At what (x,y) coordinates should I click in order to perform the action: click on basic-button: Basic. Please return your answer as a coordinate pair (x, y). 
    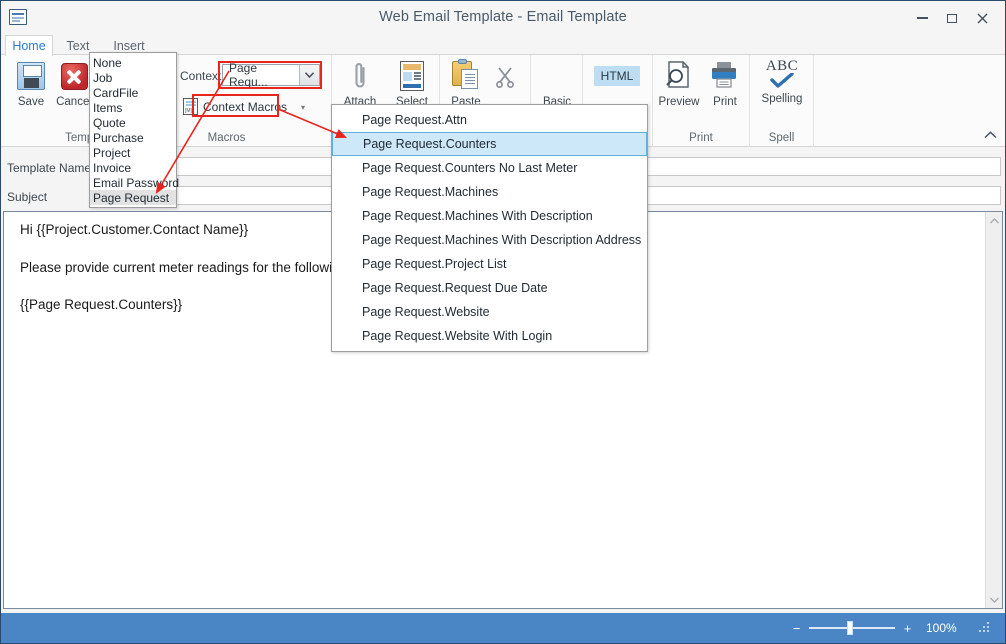
    Looking at the image, I should click on (557, 83).